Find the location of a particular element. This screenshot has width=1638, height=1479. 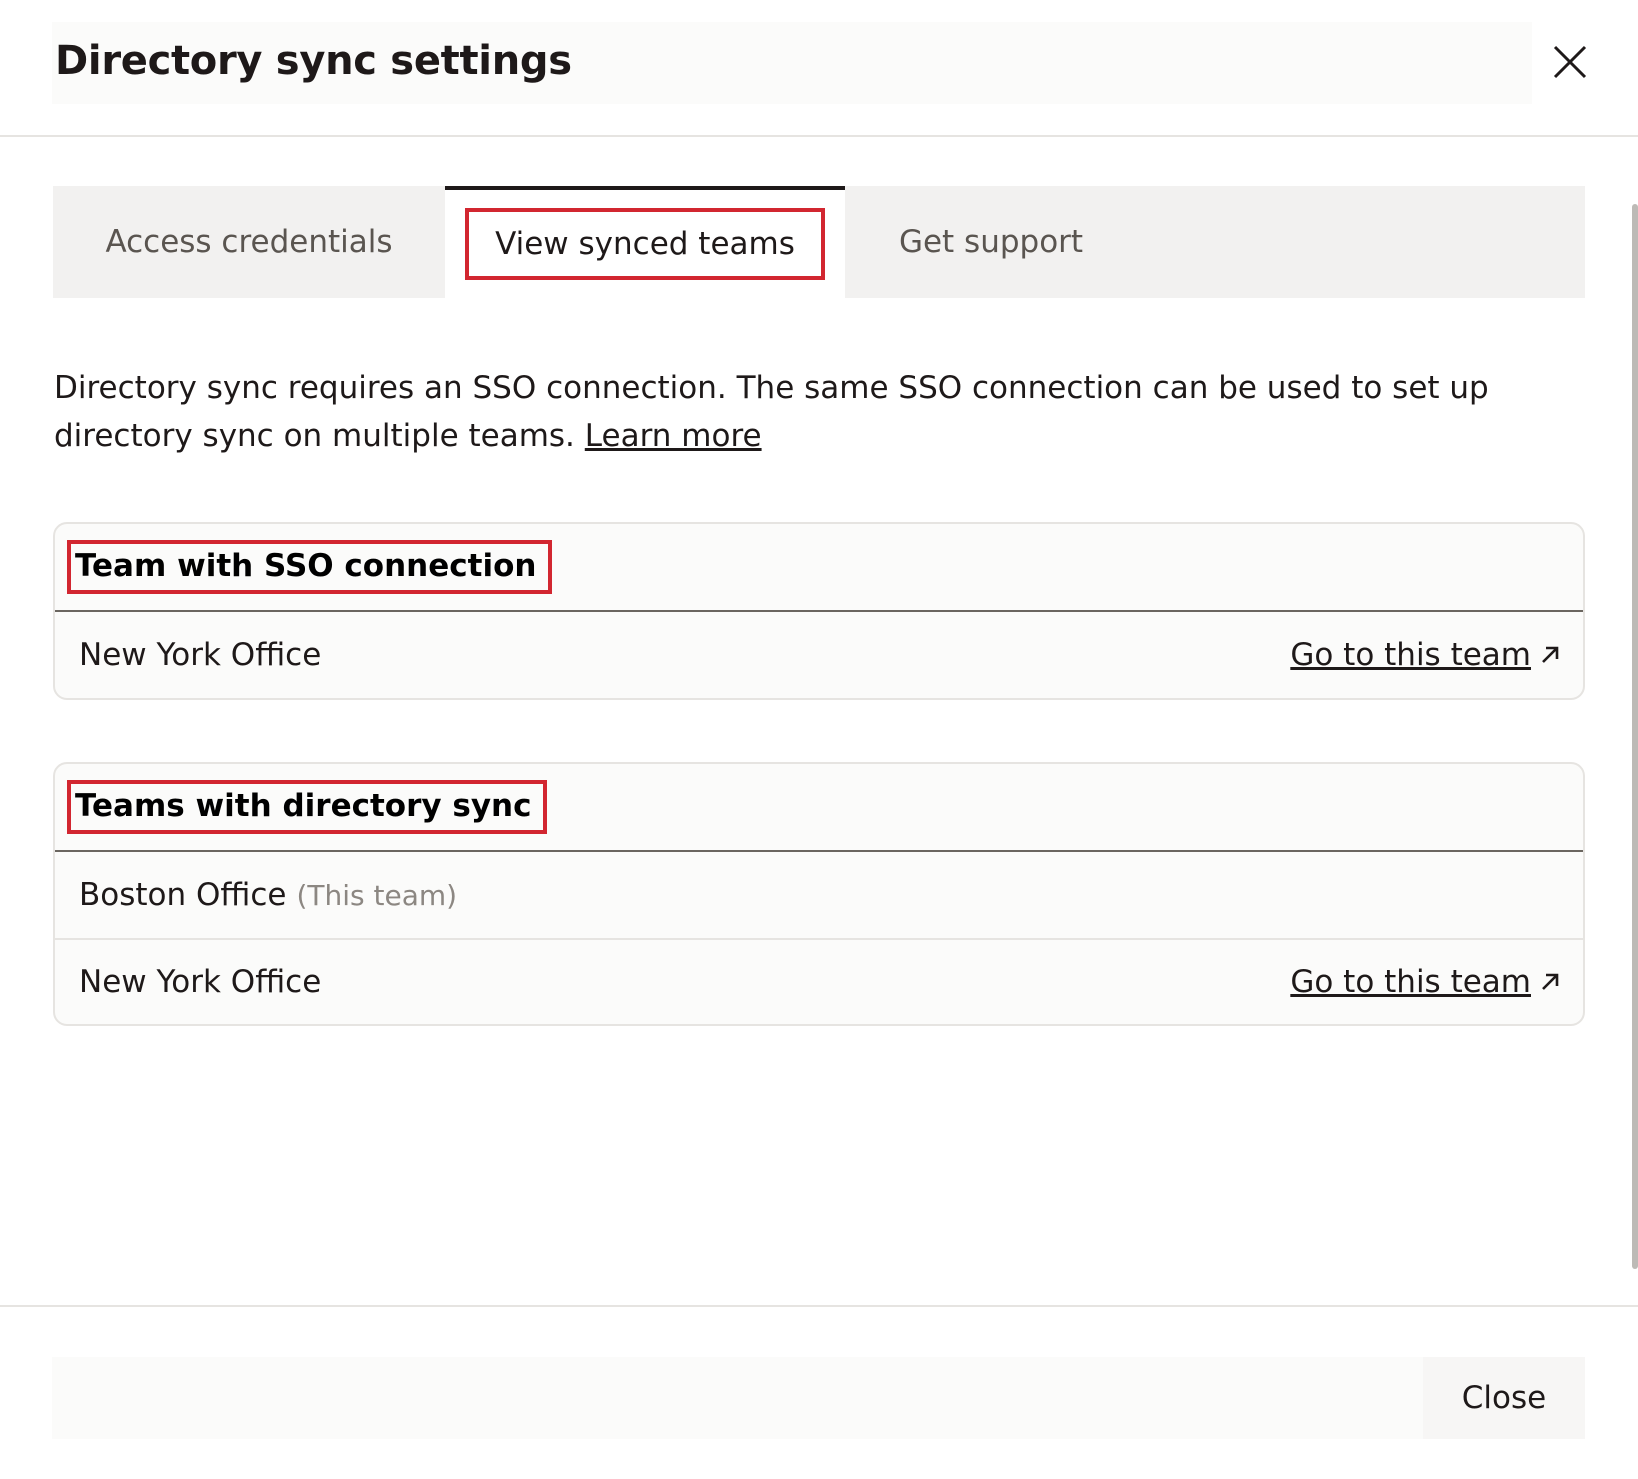

tab-label: Access credentials is located at coordinates (249, 242).